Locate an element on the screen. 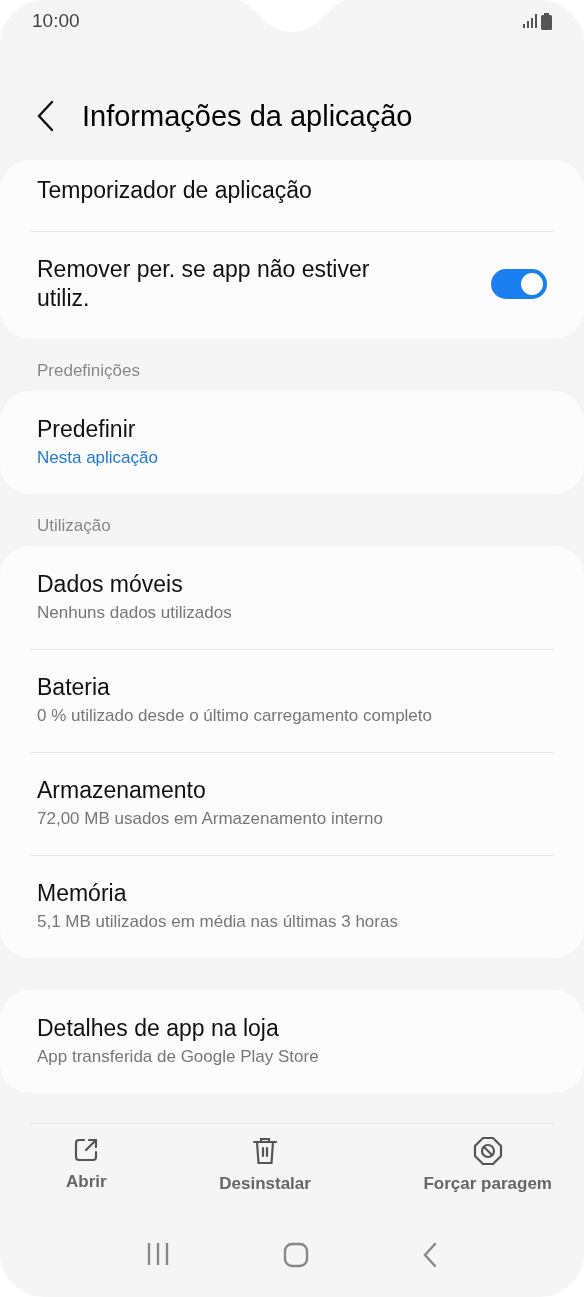 The height and width of the screenshot is (1297, 584). setting-subtitle: Nesta aplicação is located at coordinates (97, 458).